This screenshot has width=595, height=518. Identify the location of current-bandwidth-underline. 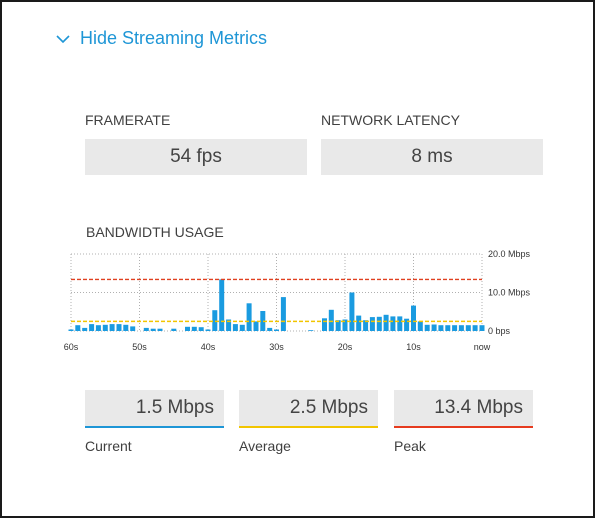
(154, 427).